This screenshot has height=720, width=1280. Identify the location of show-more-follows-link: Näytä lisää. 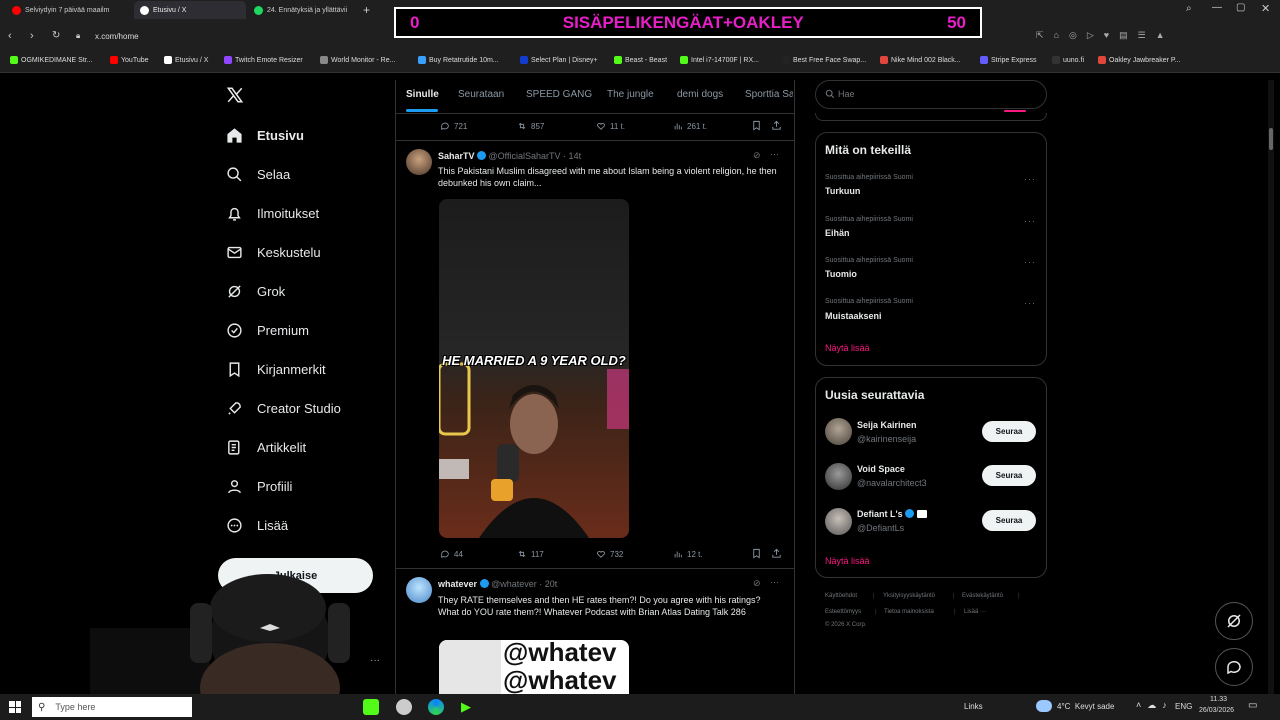
(847, 561).